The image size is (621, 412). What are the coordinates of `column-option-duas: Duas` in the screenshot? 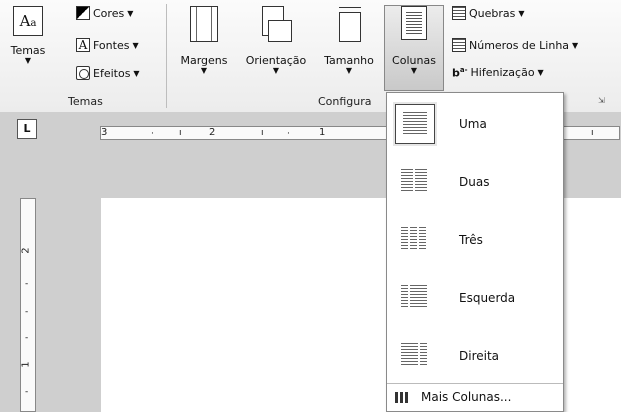 It's located at (475, 182).